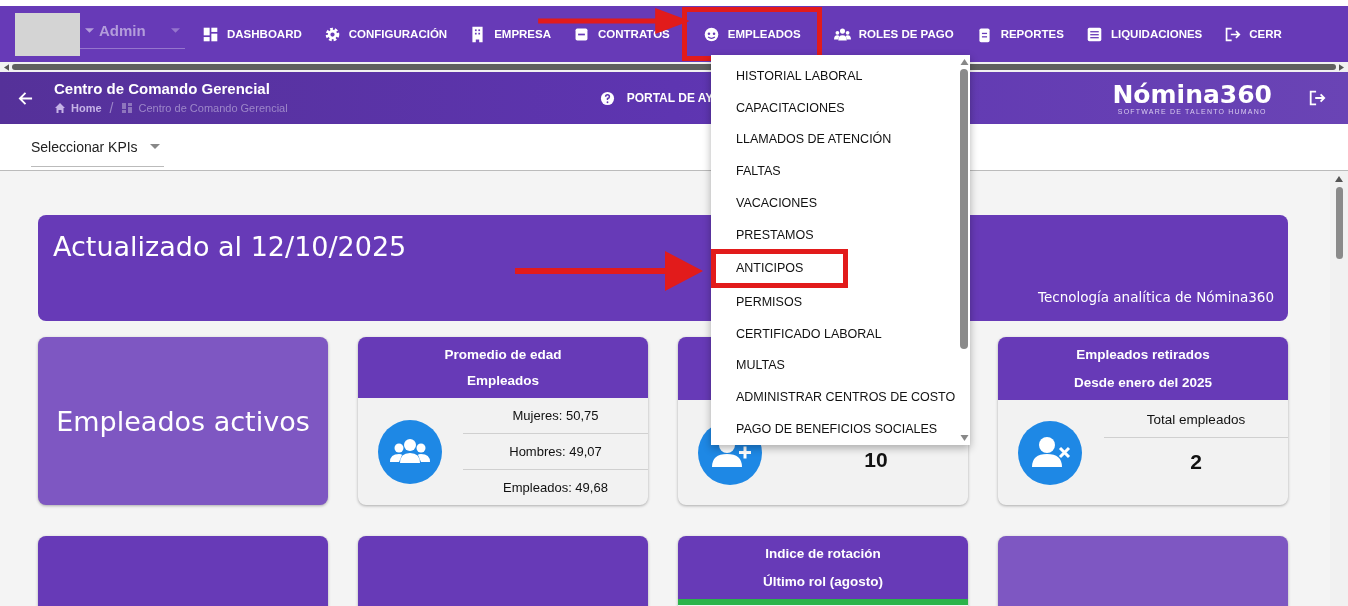 Image resolution: width=1348 pixels, height=606 pixels. Describe the element at coordinates (97, 147) in the screenshot. I see `kpi-select: Seleccionar KPIs` at that location.